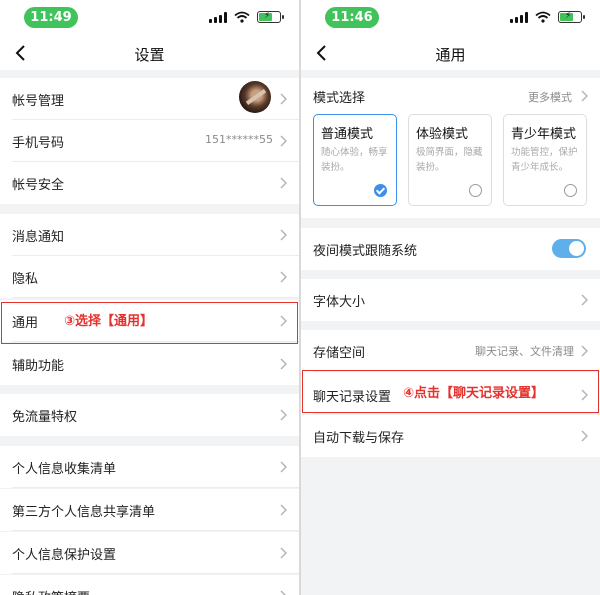  I want to click on storage-row: 存储空间 聊天记录、文件清理, so click(450, 351).